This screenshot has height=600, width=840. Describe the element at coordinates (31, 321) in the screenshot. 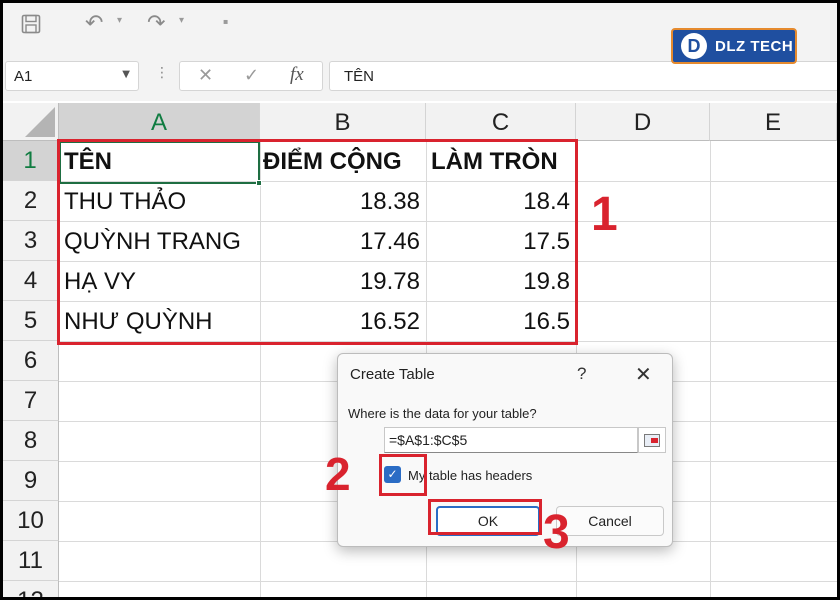

I see `row-header-5: 5` at that location.